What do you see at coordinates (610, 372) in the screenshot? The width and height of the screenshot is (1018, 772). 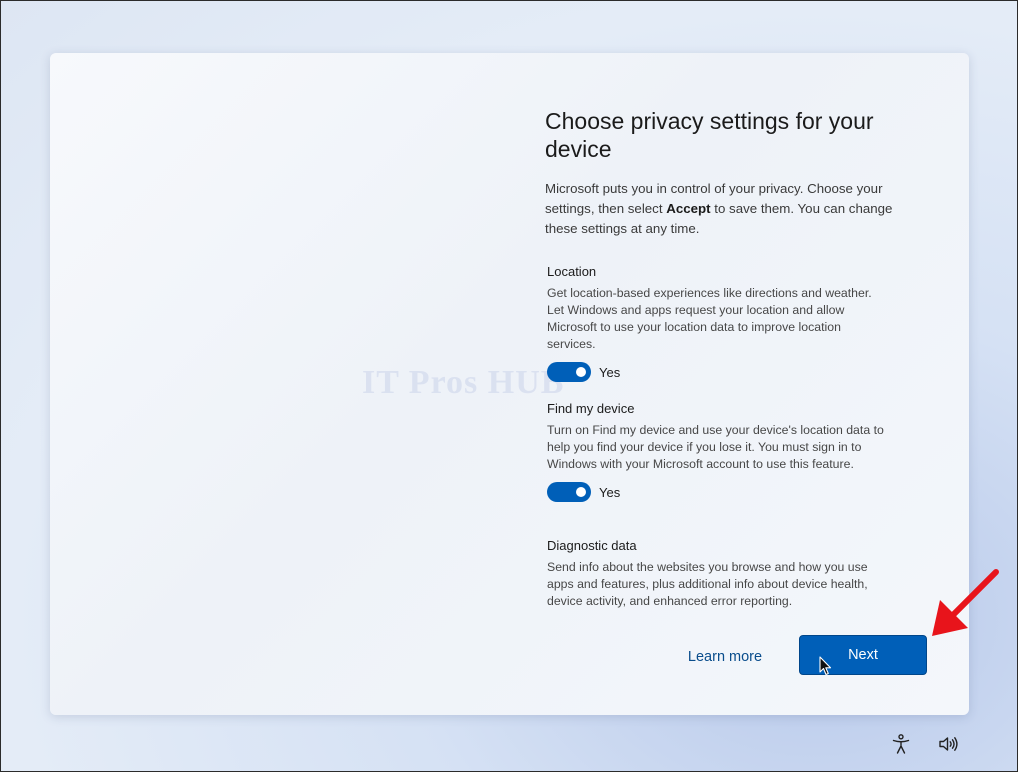 I see `location-toggle-label: Yes` at bounding box center [610, 372].